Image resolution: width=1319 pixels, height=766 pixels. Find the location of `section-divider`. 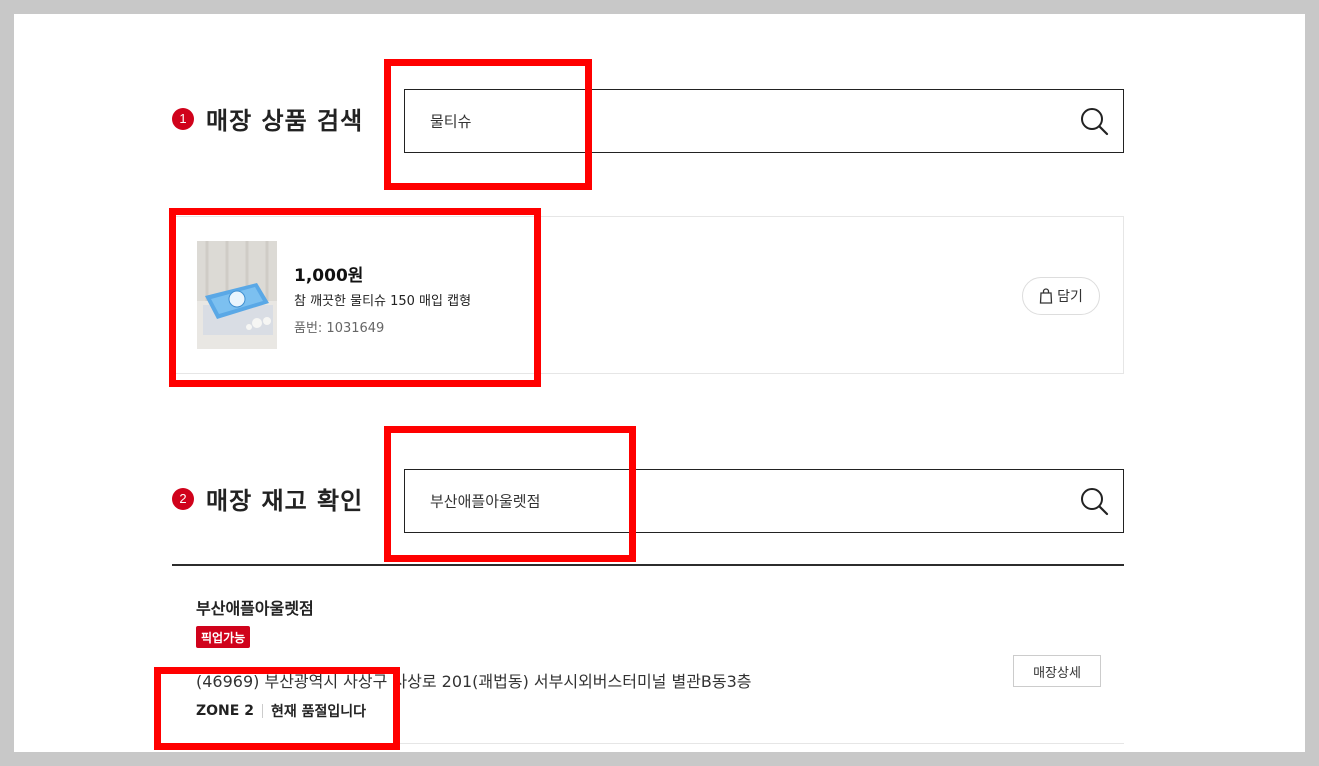

section-divider is located at coordinates (648, 565).